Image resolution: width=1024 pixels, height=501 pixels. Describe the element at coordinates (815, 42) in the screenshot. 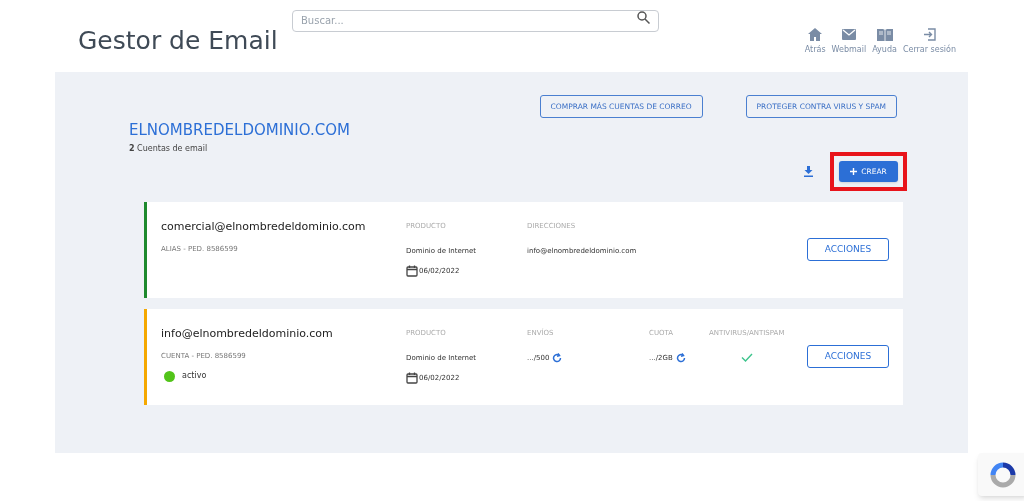

I see `nav-link: Atrás` at that location.